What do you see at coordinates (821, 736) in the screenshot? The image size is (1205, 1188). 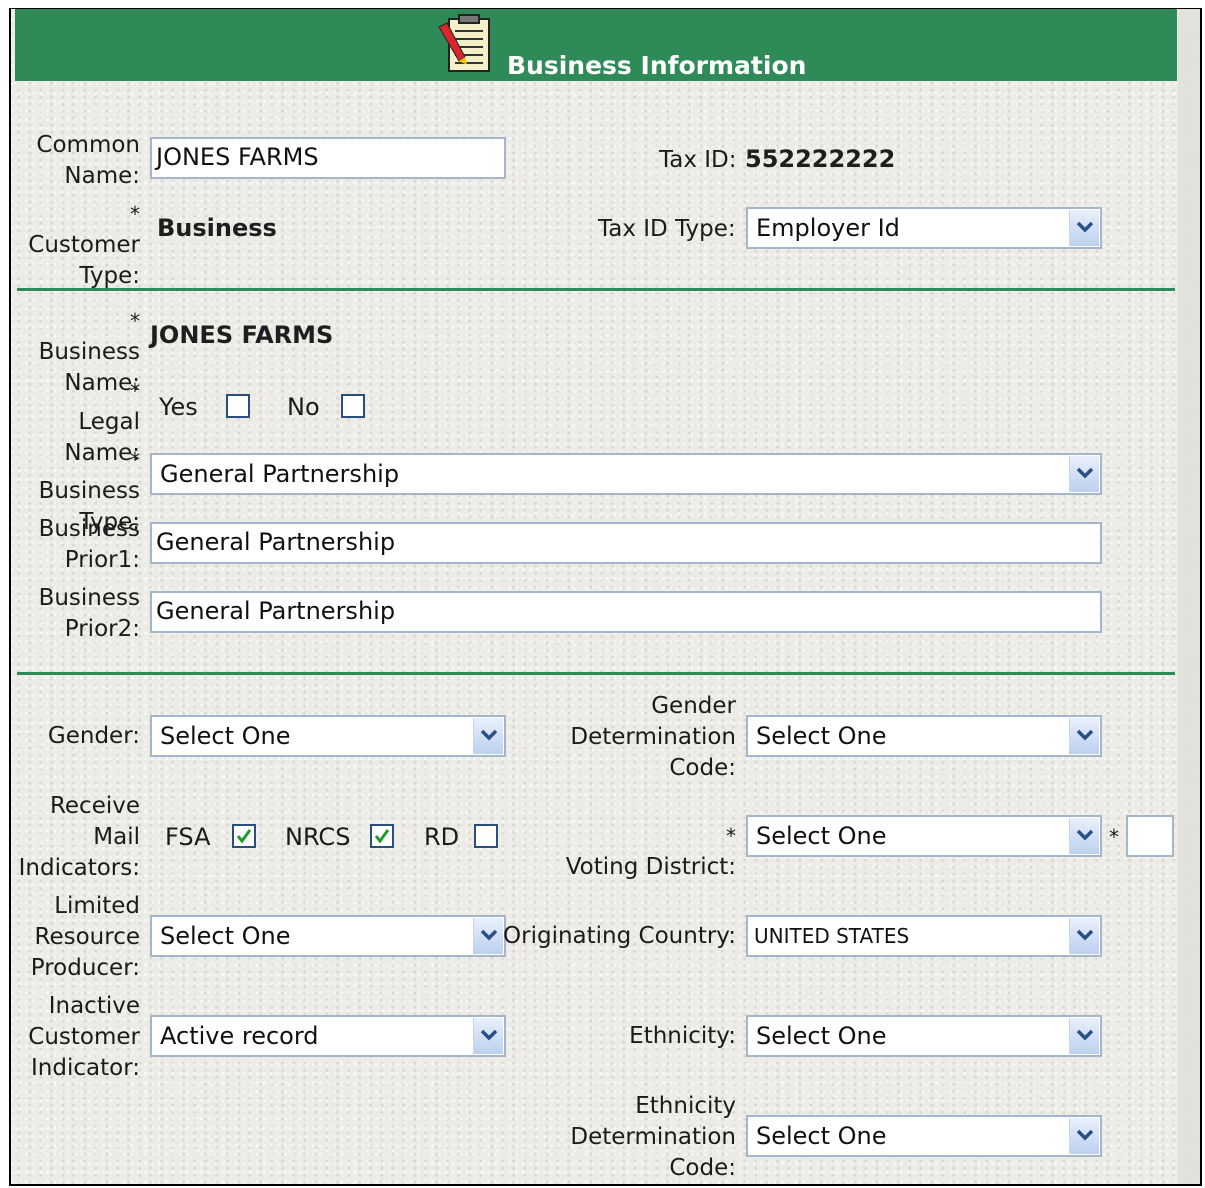 I see `gender-determination-selected: Select One` at bounding box center [821, 736].